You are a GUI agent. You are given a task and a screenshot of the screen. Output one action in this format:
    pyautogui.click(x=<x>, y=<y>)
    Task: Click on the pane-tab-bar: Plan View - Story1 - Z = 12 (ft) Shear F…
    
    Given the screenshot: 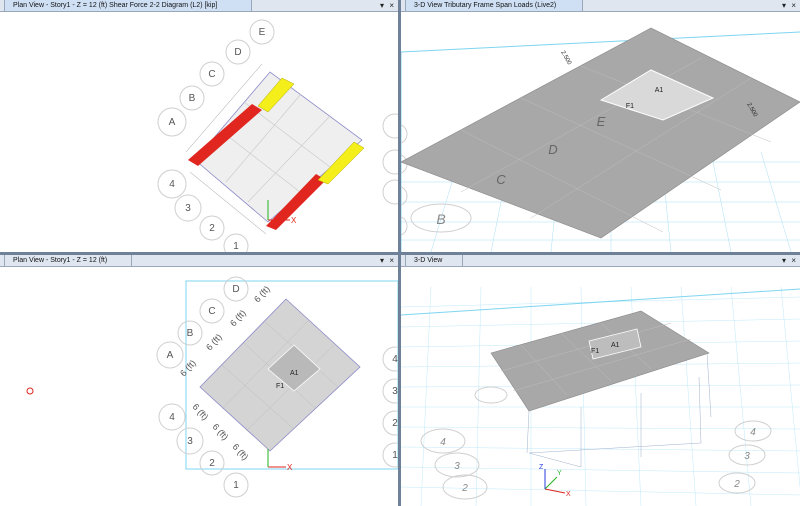 What is the action you would take?
    pyautogui.click(x=199, y=6)
    